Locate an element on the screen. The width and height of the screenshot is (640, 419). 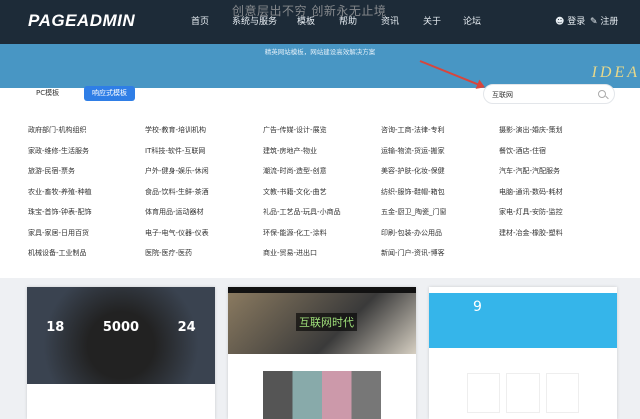
template-card: 互联网时代 is located at coordinates (322, 353).